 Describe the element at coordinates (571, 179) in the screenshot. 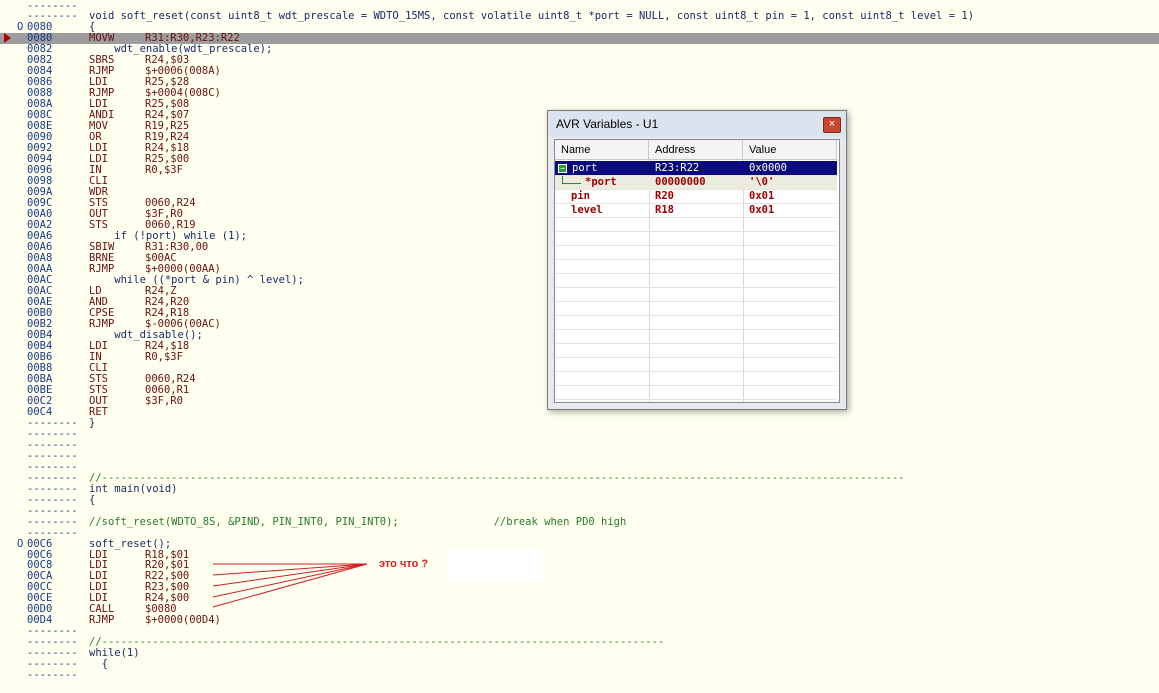

I see `tree-connector` at that location.